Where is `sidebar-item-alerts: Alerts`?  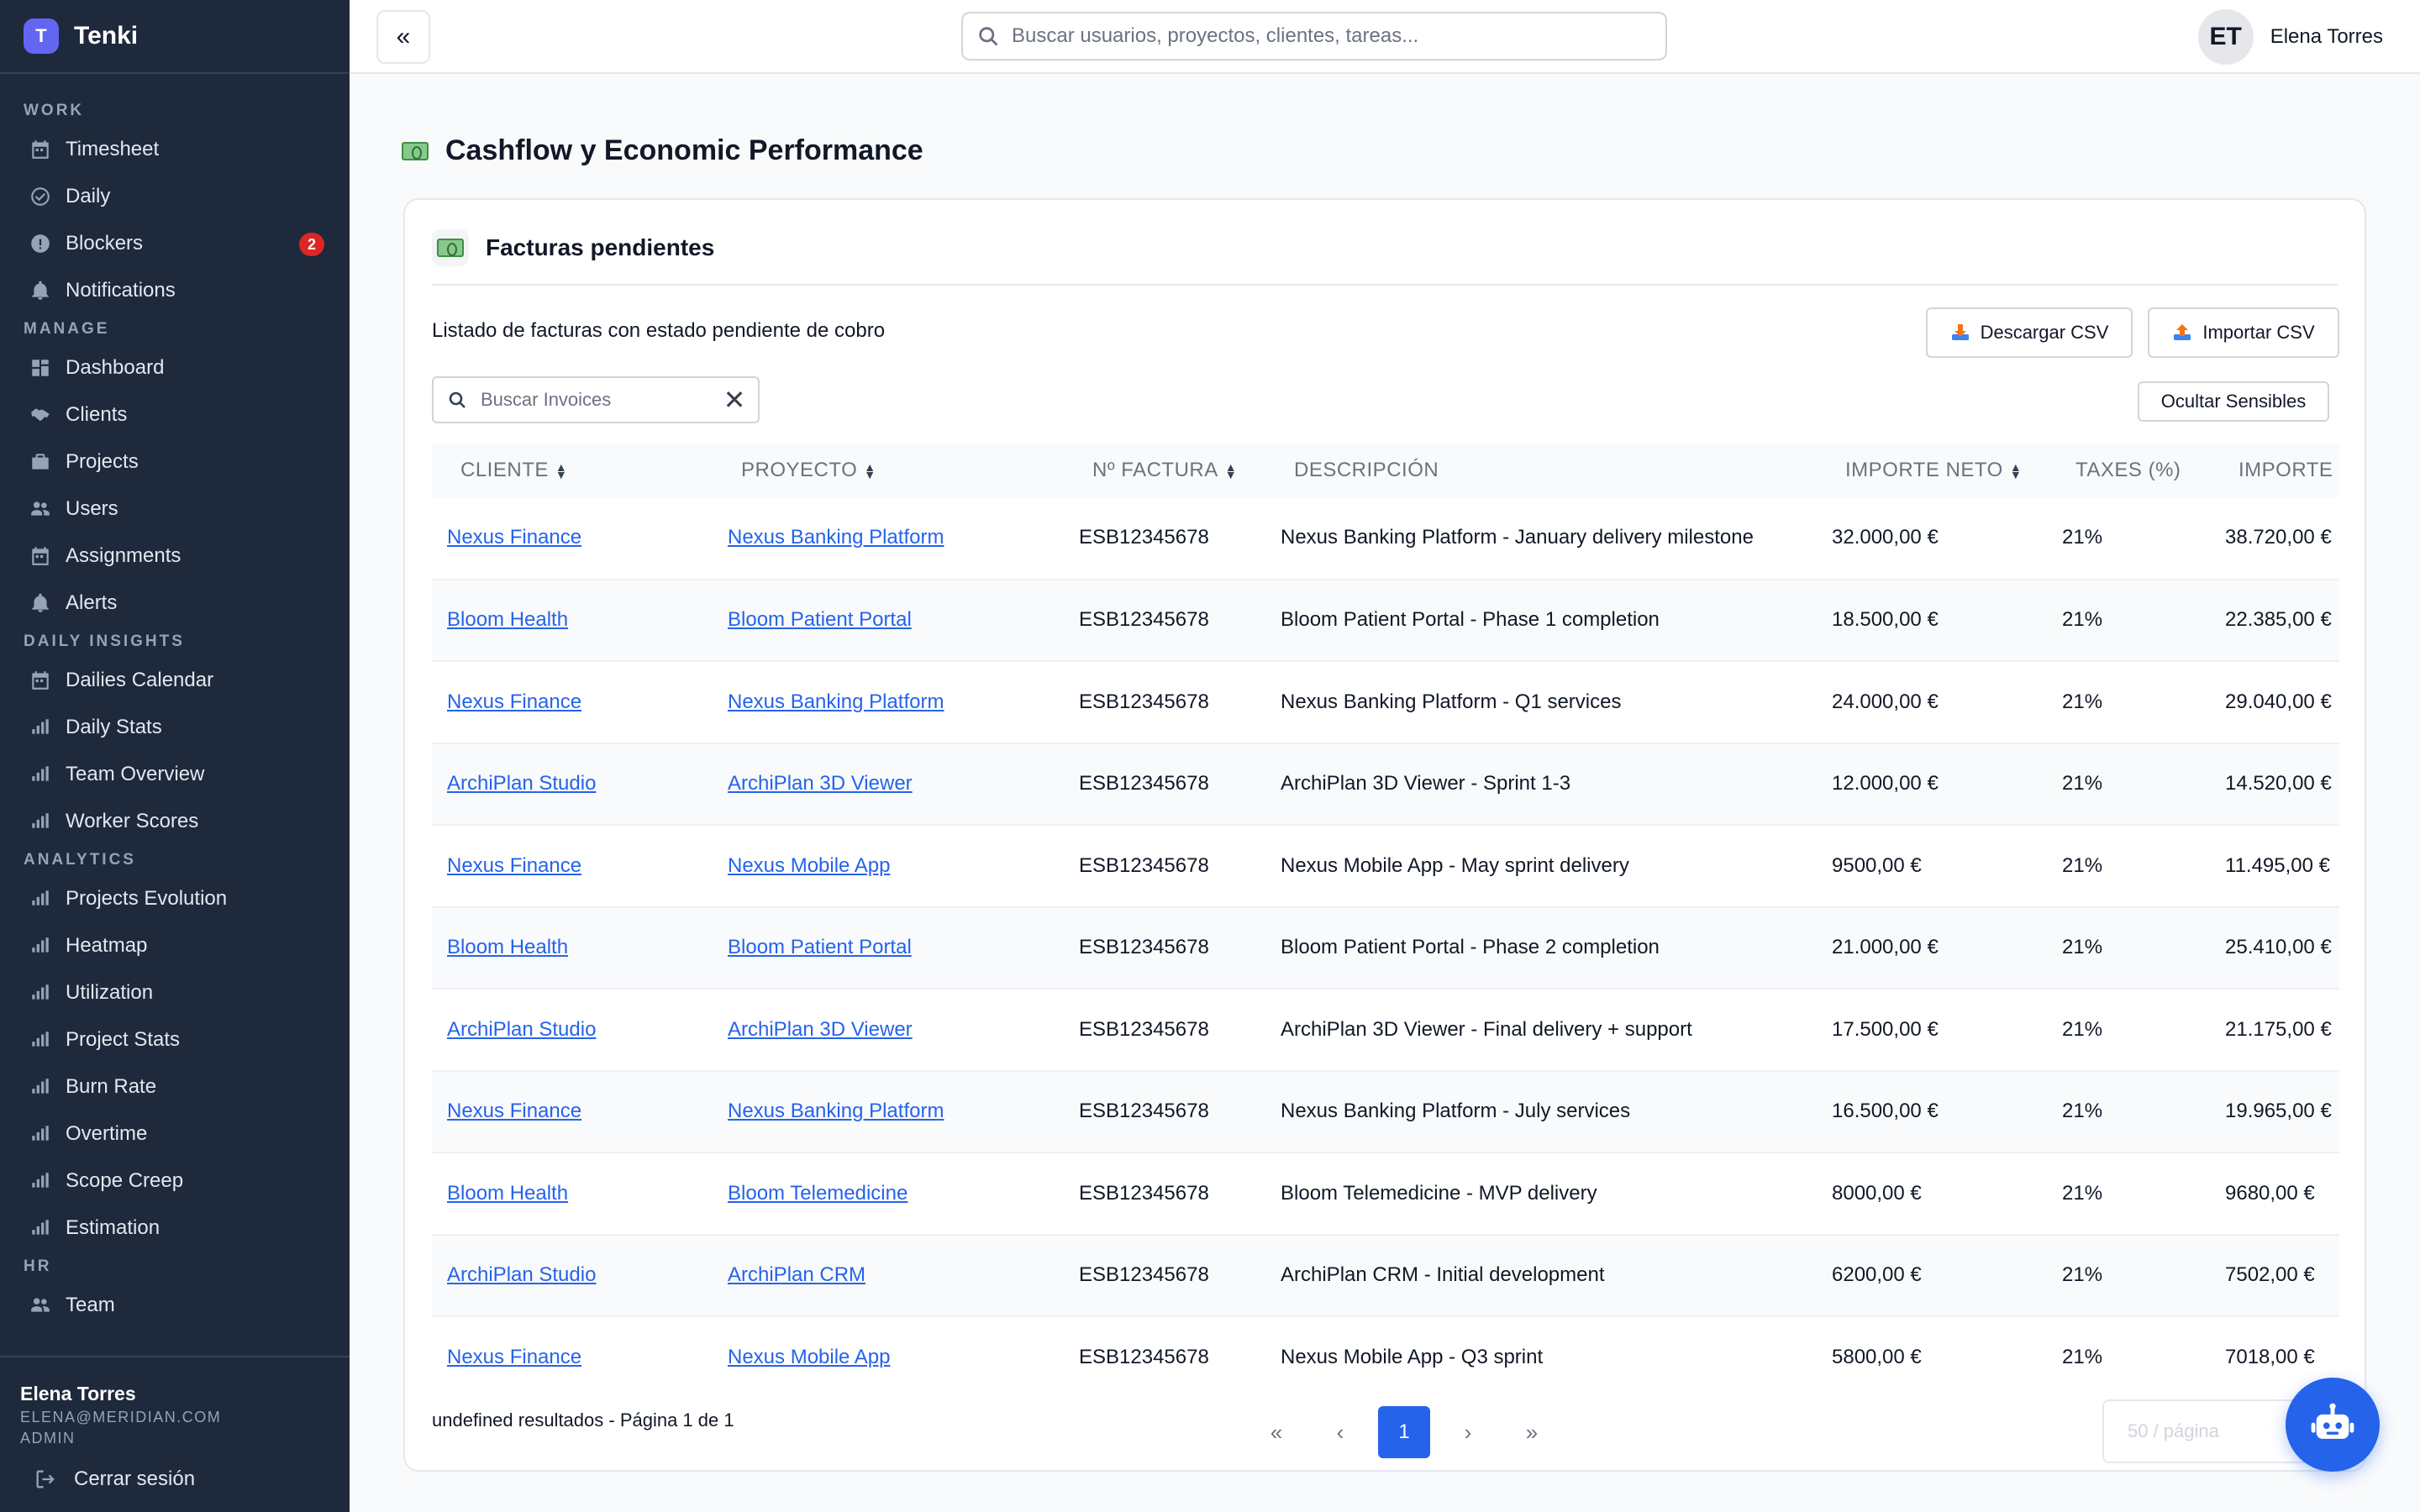
sidebar-item-alerts: Alerts is located at coordinates (175, 603).